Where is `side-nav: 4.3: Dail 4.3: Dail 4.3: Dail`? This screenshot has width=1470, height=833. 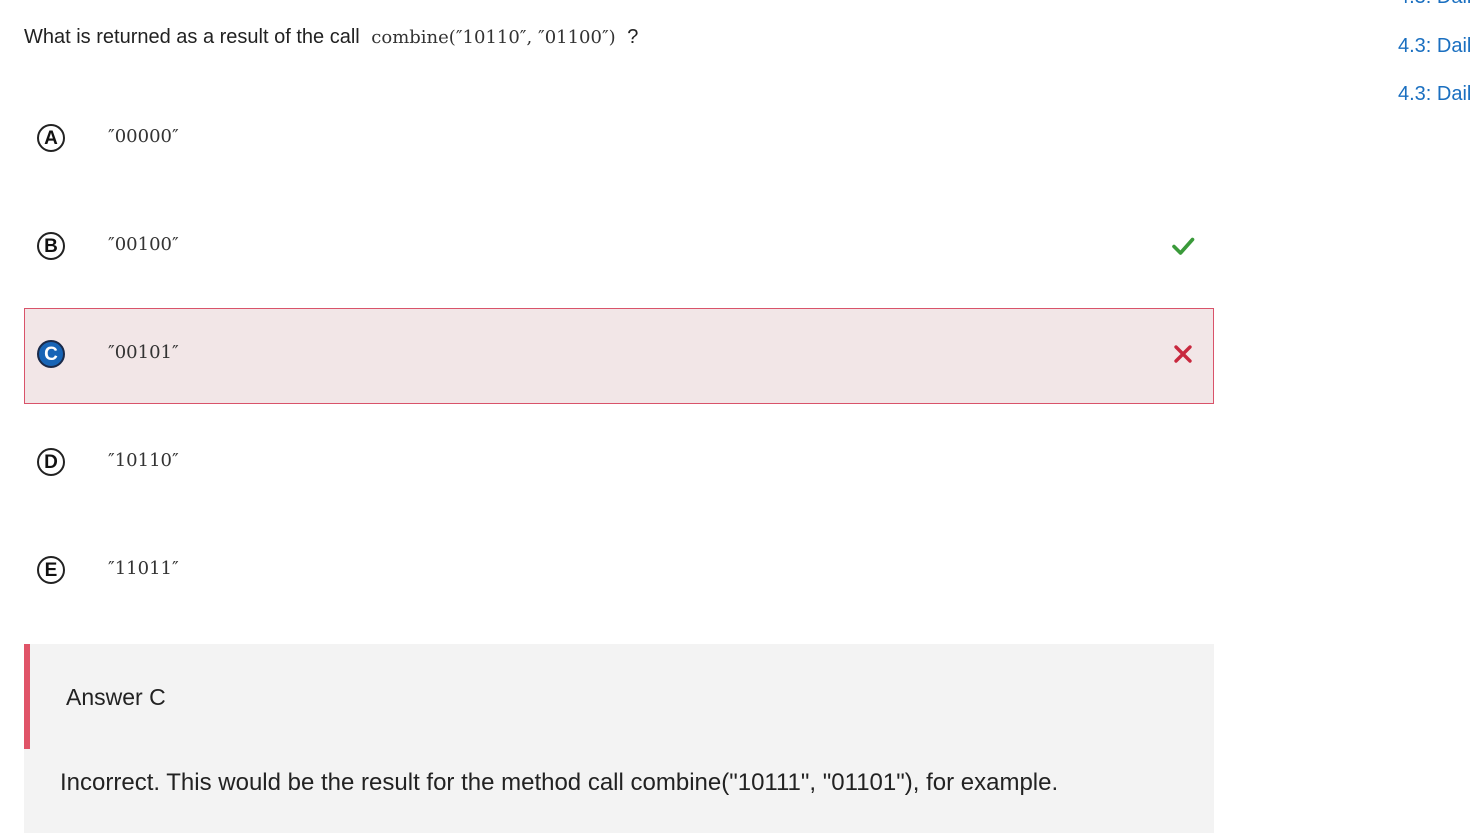 side-nav: 4.3: Dail 4.3: Dail 4.3: Dail is located at coordinates (1434, 60).